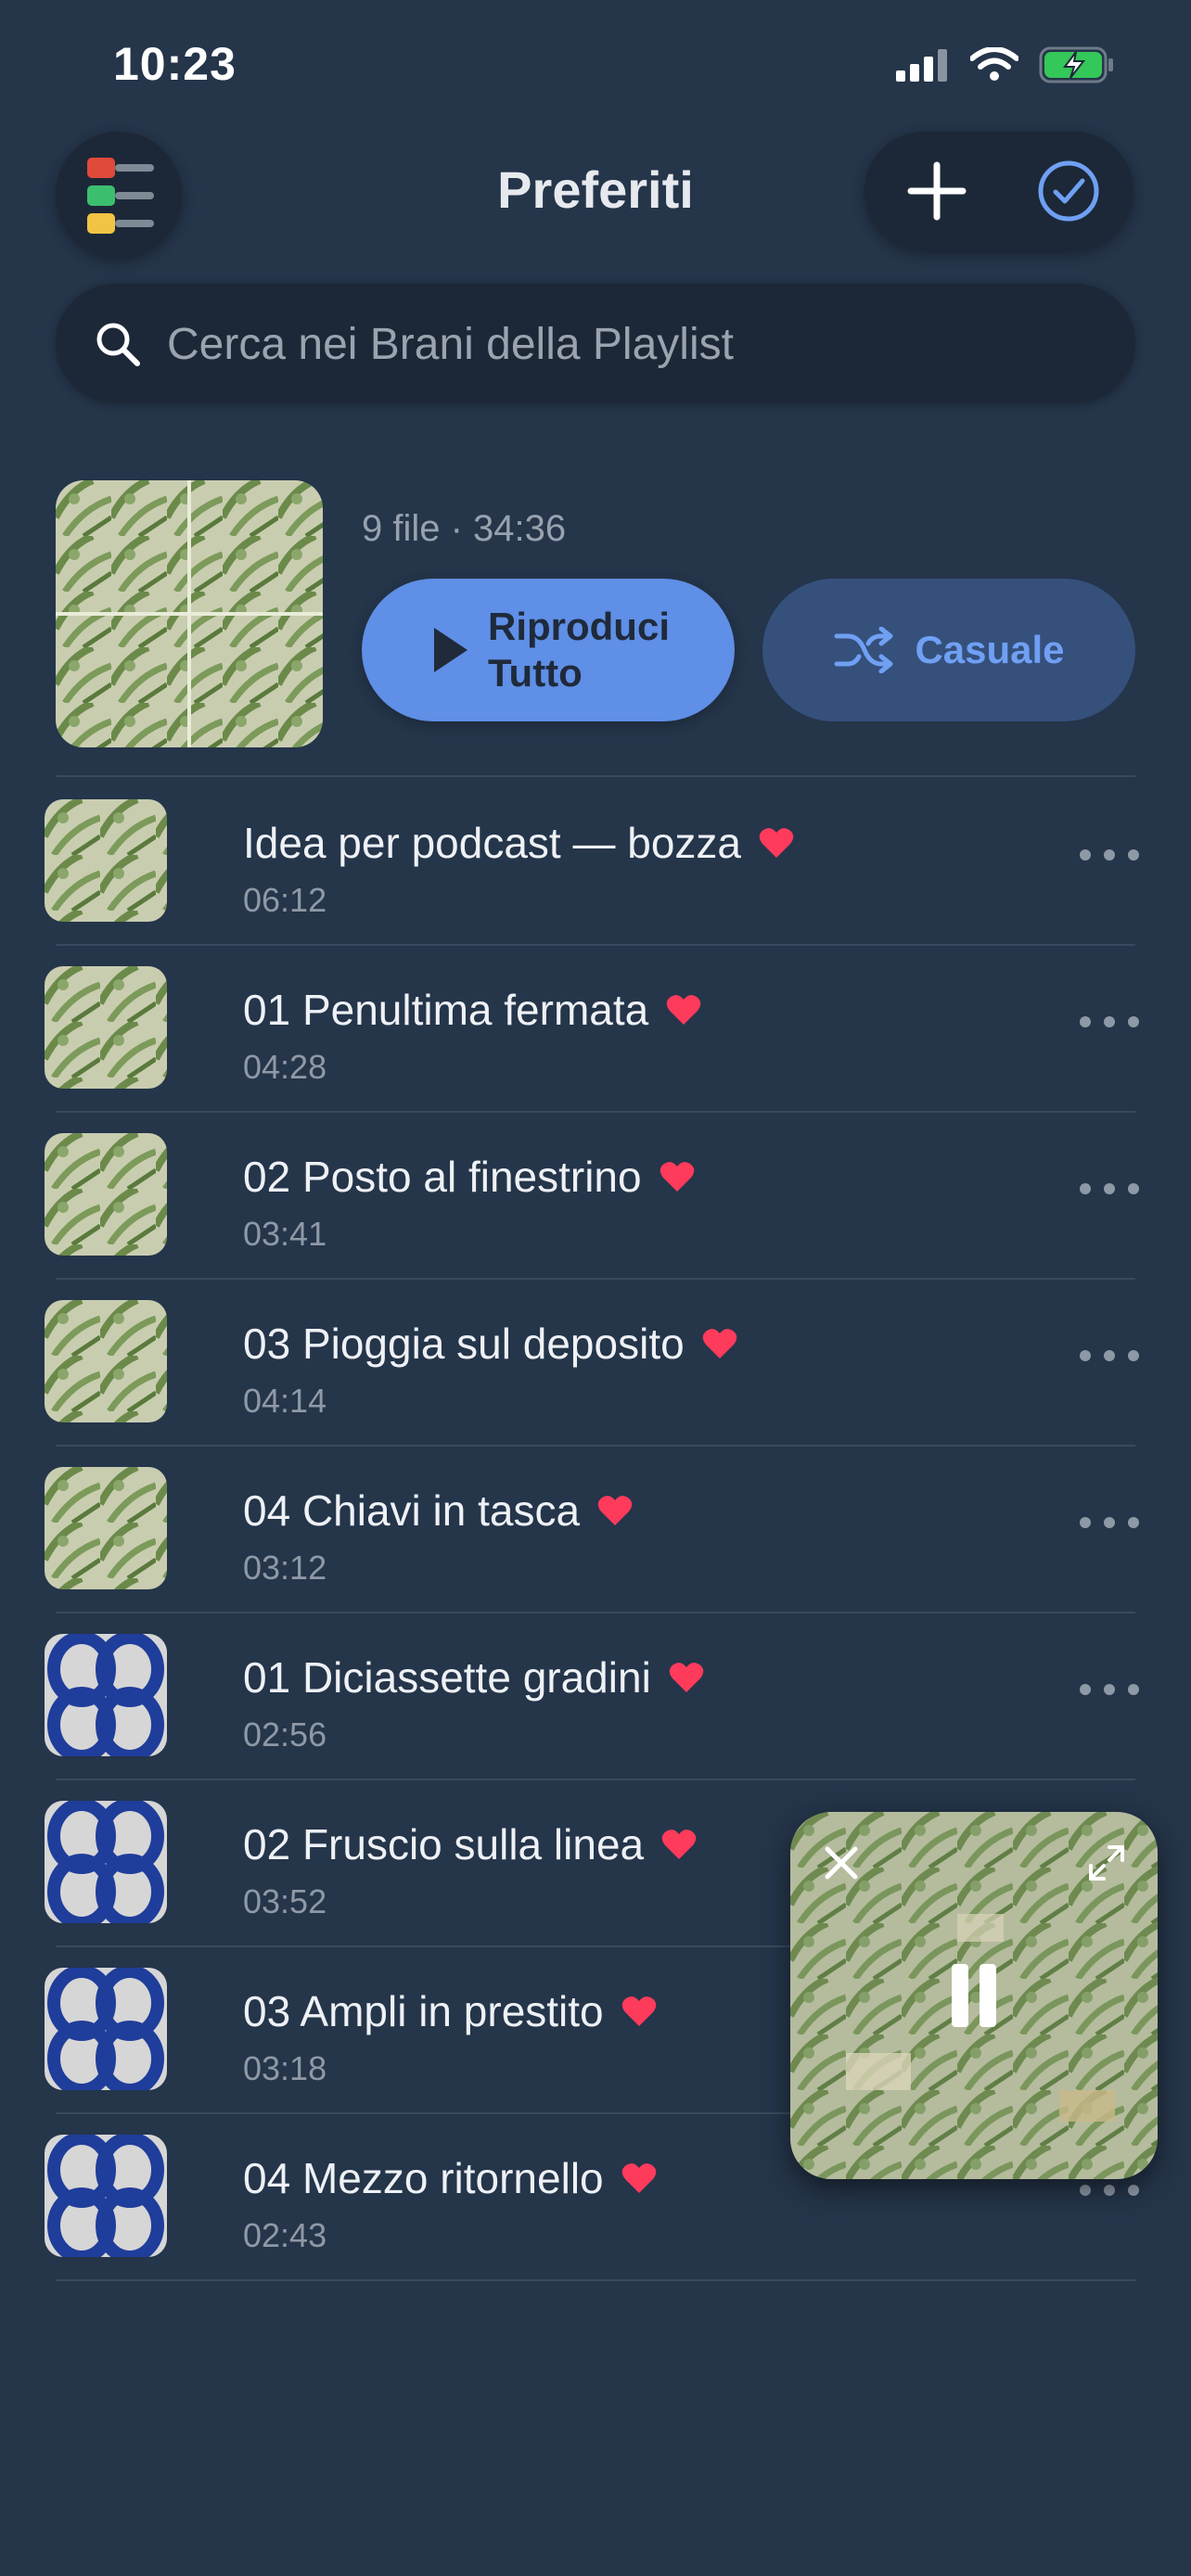 This screenshot has height=2576, width=1191. What do you see at coordinates (118, 344) in the screenshot?
I see `search-icon` at bounding box center [118, 344].